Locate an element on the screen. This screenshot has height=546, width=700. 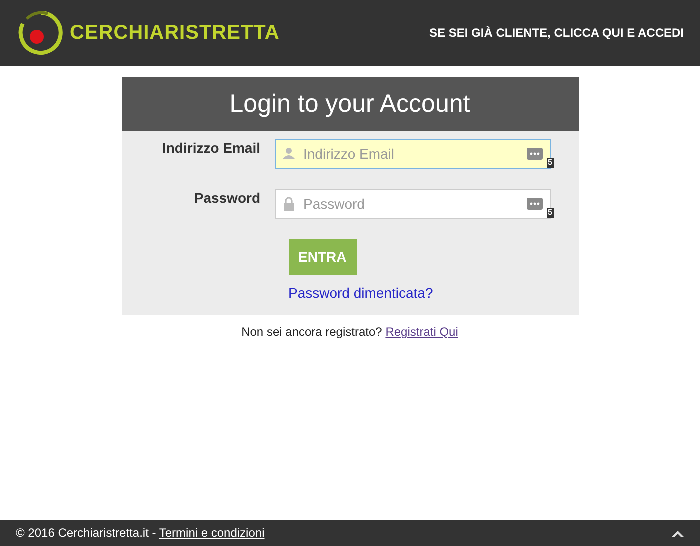
field-label: Password is located at coordinates (227, 197).